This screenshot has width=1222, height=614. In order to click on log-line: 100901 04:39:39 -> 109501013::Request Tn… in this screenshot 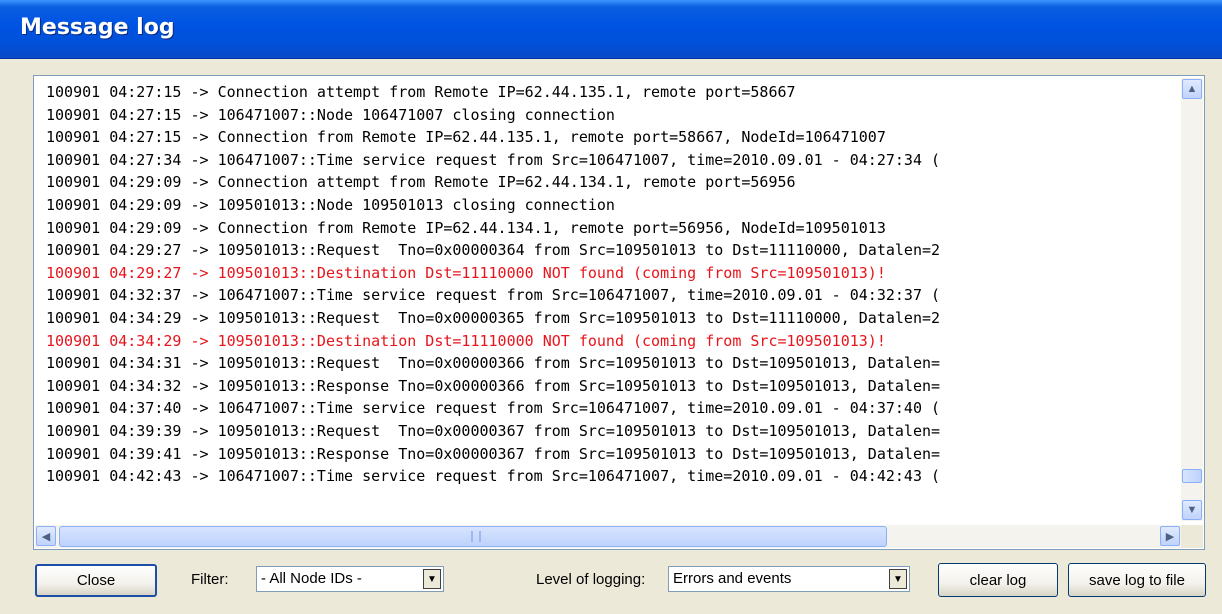, I will do `click(493, 430)`.